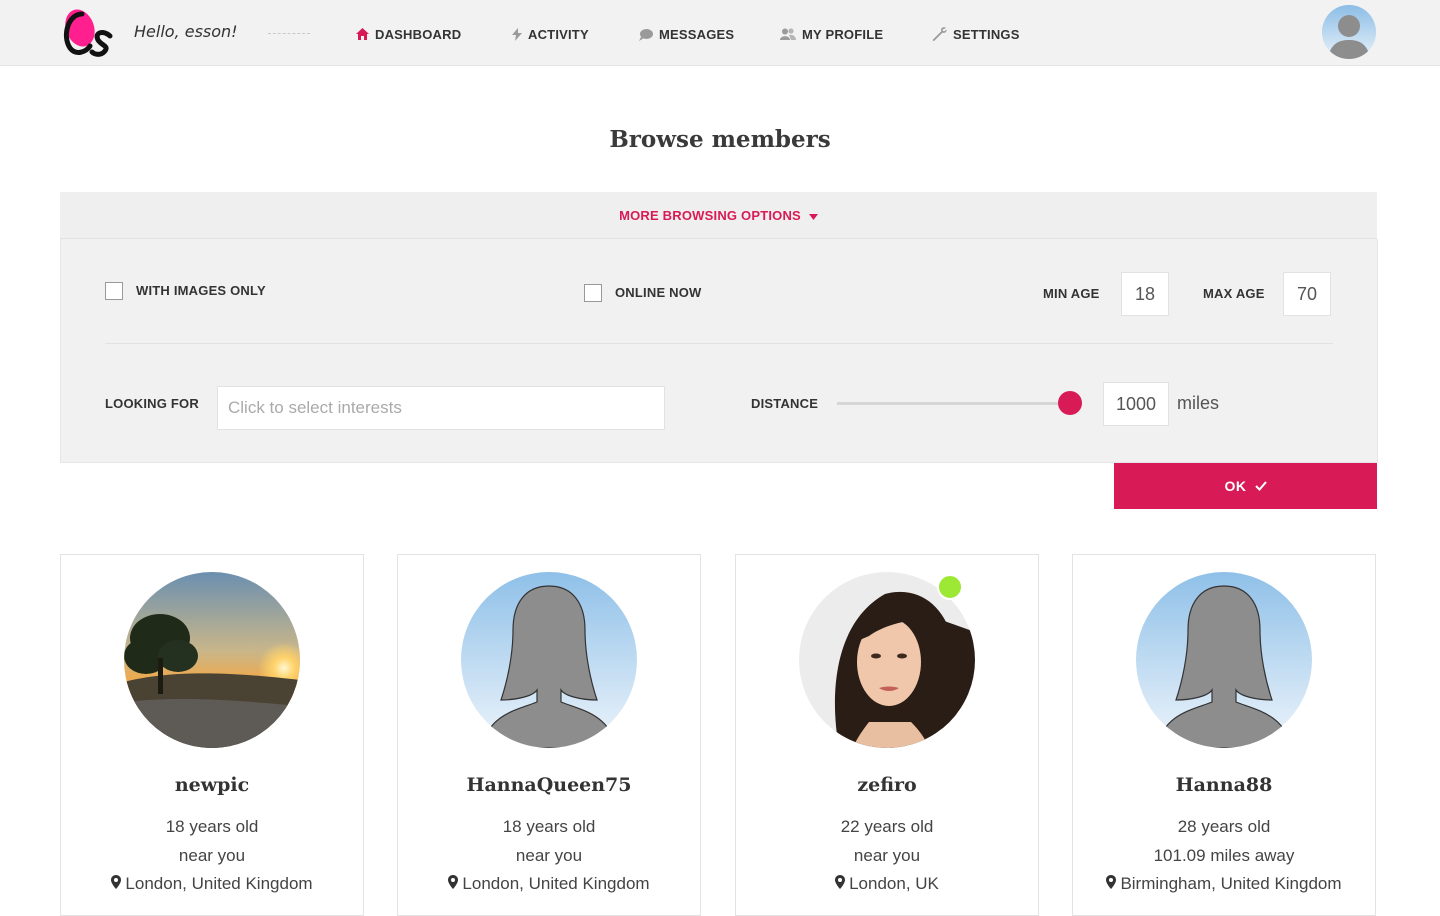  I want to click on looking-for-label: LOOKING FOR, so click(152, 403).